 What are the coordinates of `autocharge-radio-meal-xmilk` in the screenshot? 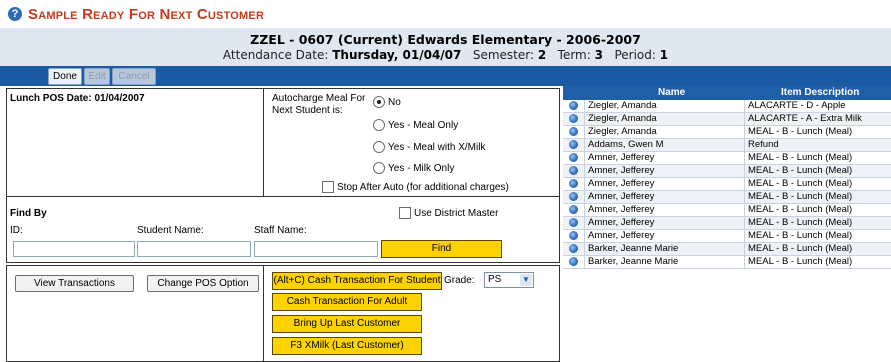 It's located at (379, 147).